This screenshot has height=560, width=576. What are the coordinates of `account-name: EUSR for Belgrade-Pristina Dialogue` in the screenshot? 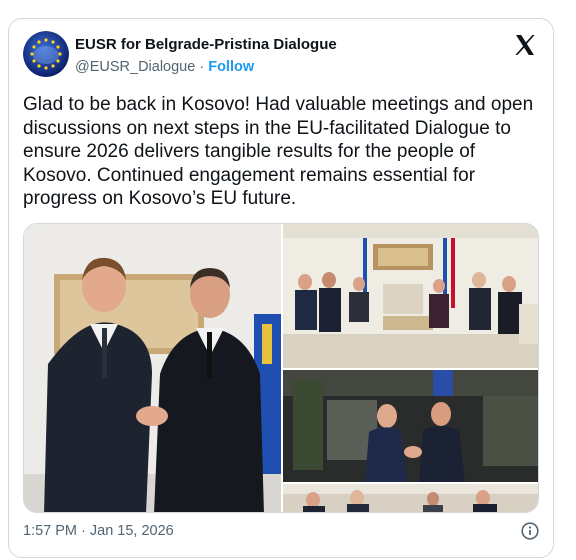 It's located at (206, 44).